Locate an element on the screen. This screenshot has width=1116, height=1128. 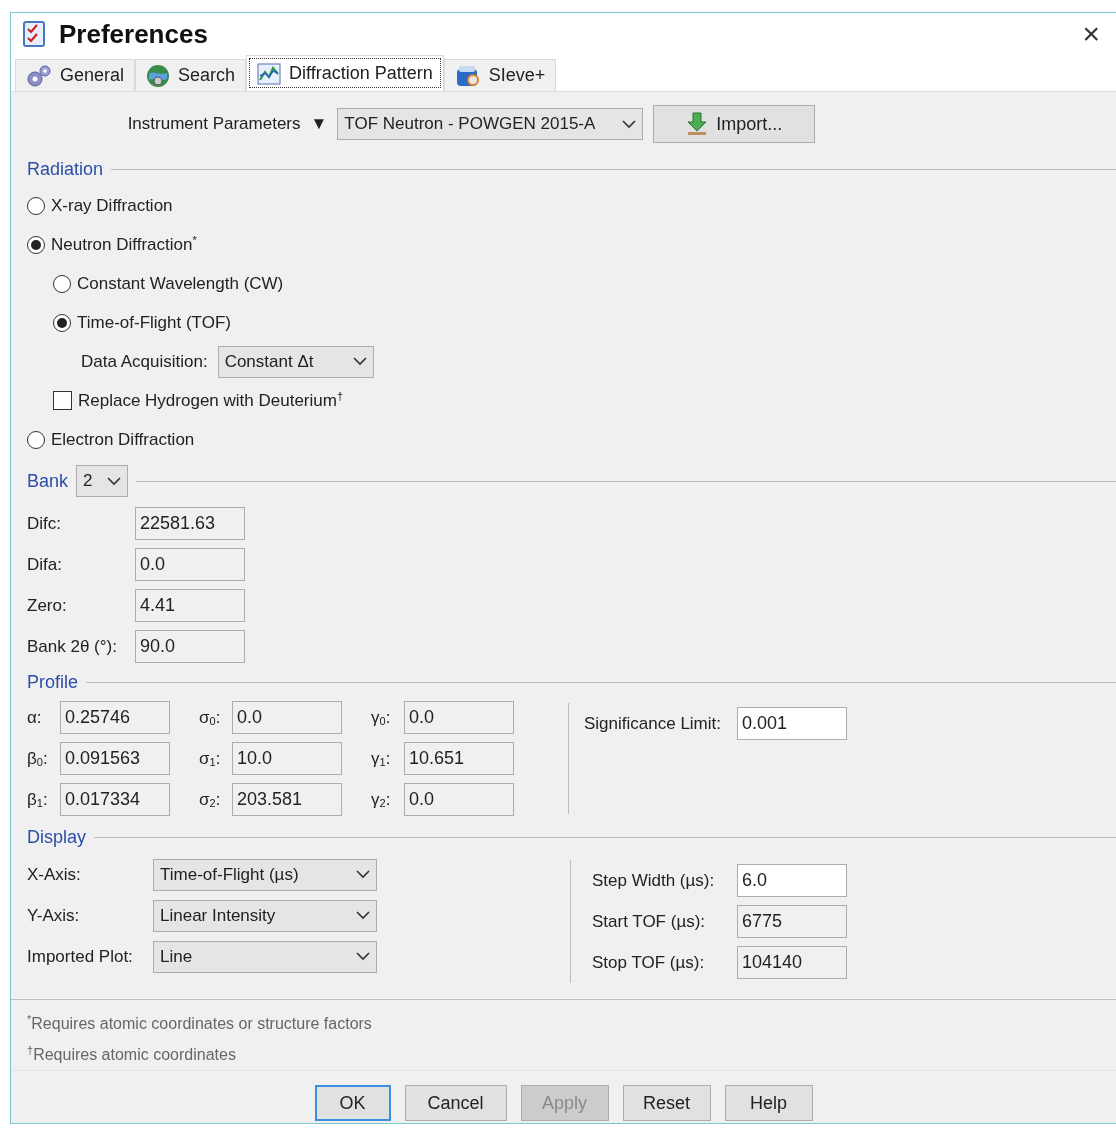
input-field: 0.001 is located at coordinates (792, 723).